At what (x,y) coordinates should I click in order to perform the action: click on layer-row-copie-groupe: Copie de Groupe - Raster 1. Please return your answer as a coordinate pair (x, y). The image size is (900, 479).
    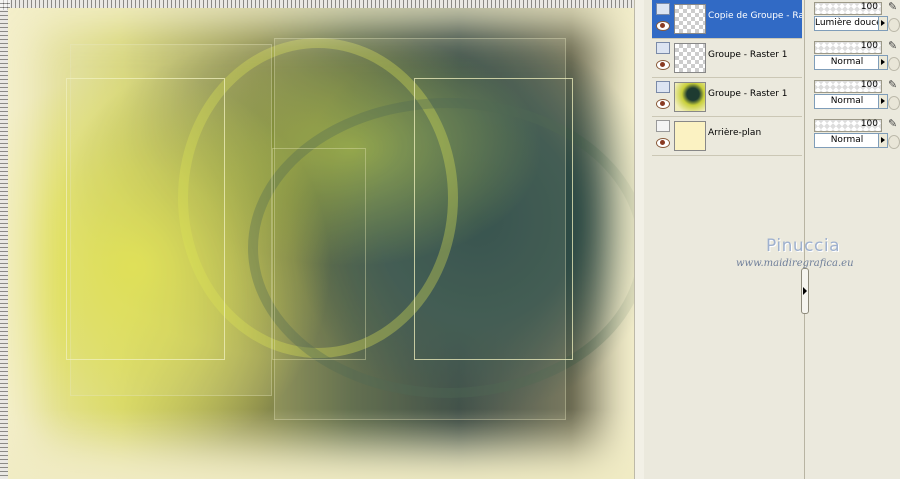
    Looking at the image, I should click on (727, 19).